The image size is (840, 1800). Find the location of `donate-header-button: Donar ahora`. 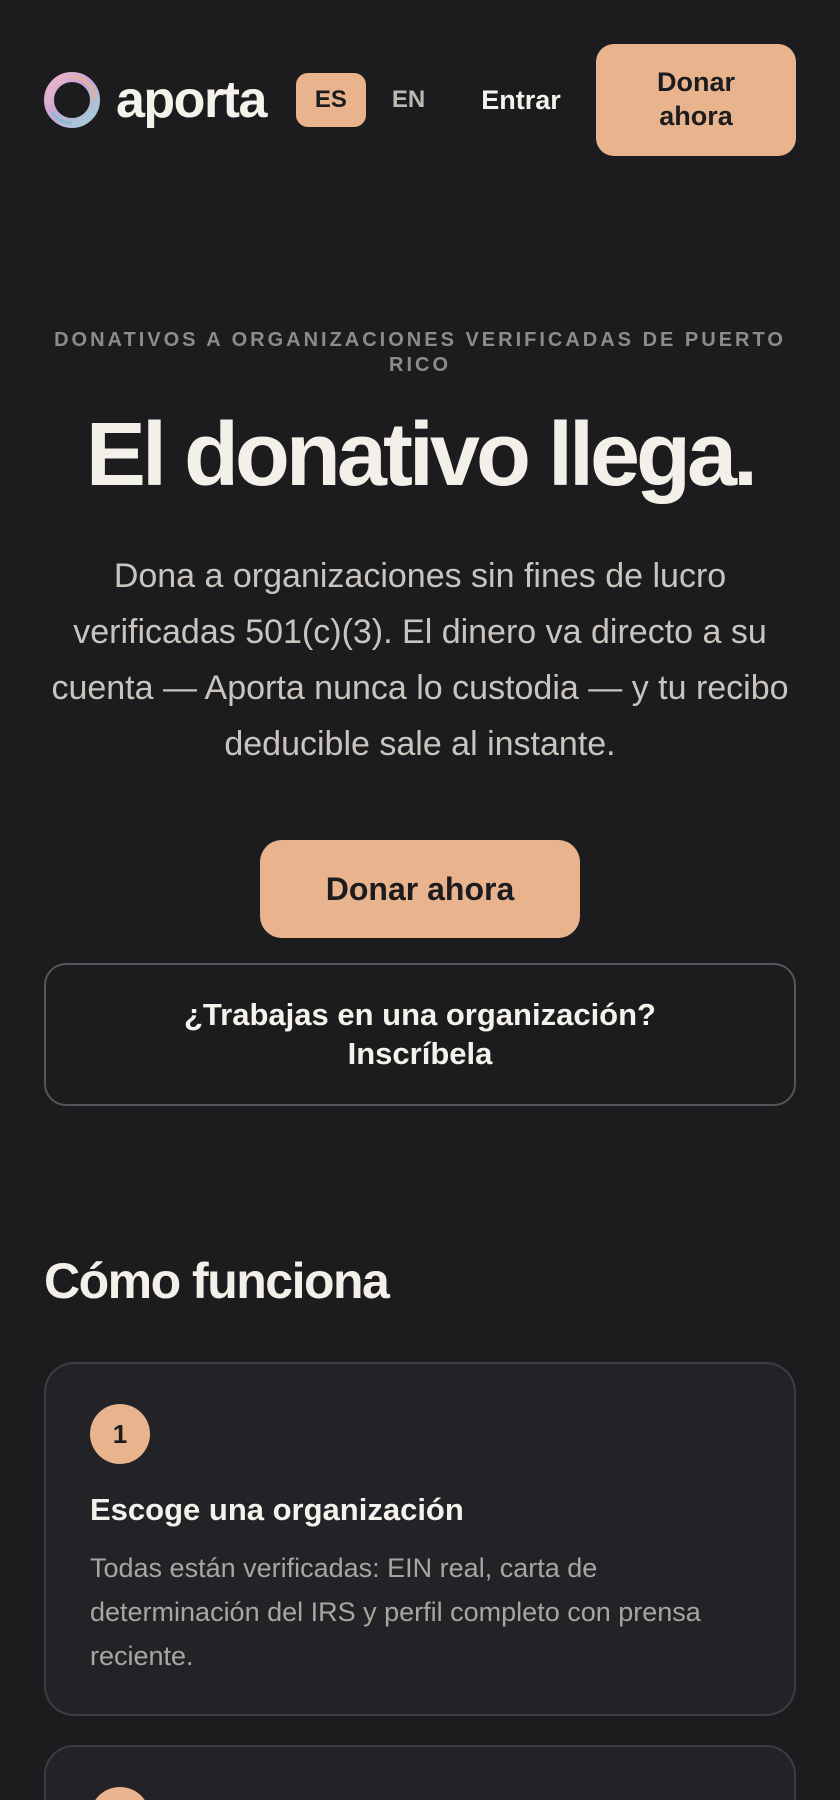

donate-header-button: Donar ahora is located at coordinates (696, 100).